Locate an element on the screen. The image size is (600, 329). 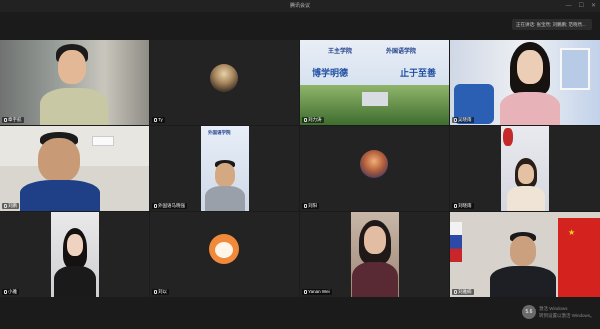
window-title: 腾讯会议 is located at coordinates (299, 6).